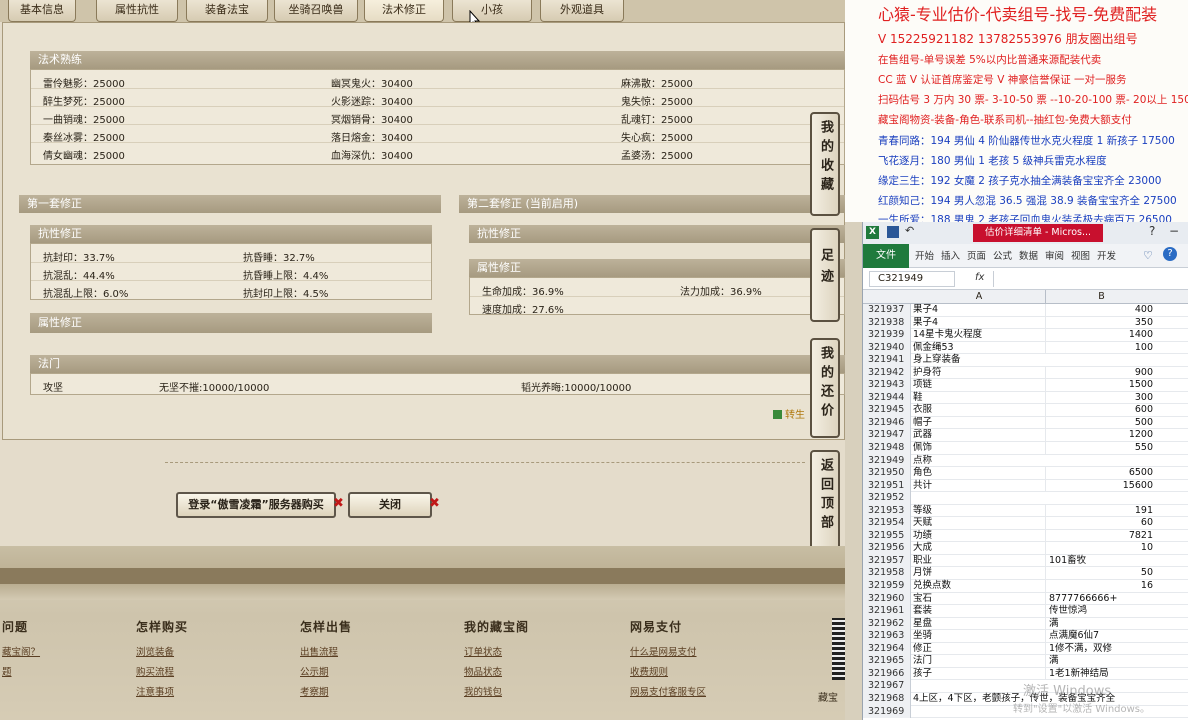 This screenshot has width=1188, height=720. What do you see at coordinates (887, 373) in the screenshot?
I see `row-number: 321942` at bounding box center [887, 373].